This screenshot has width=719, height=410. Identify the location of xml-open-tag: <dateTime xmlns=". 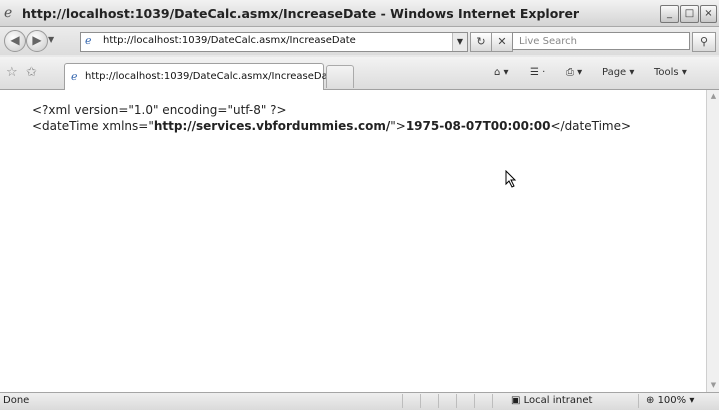
(93, 126).